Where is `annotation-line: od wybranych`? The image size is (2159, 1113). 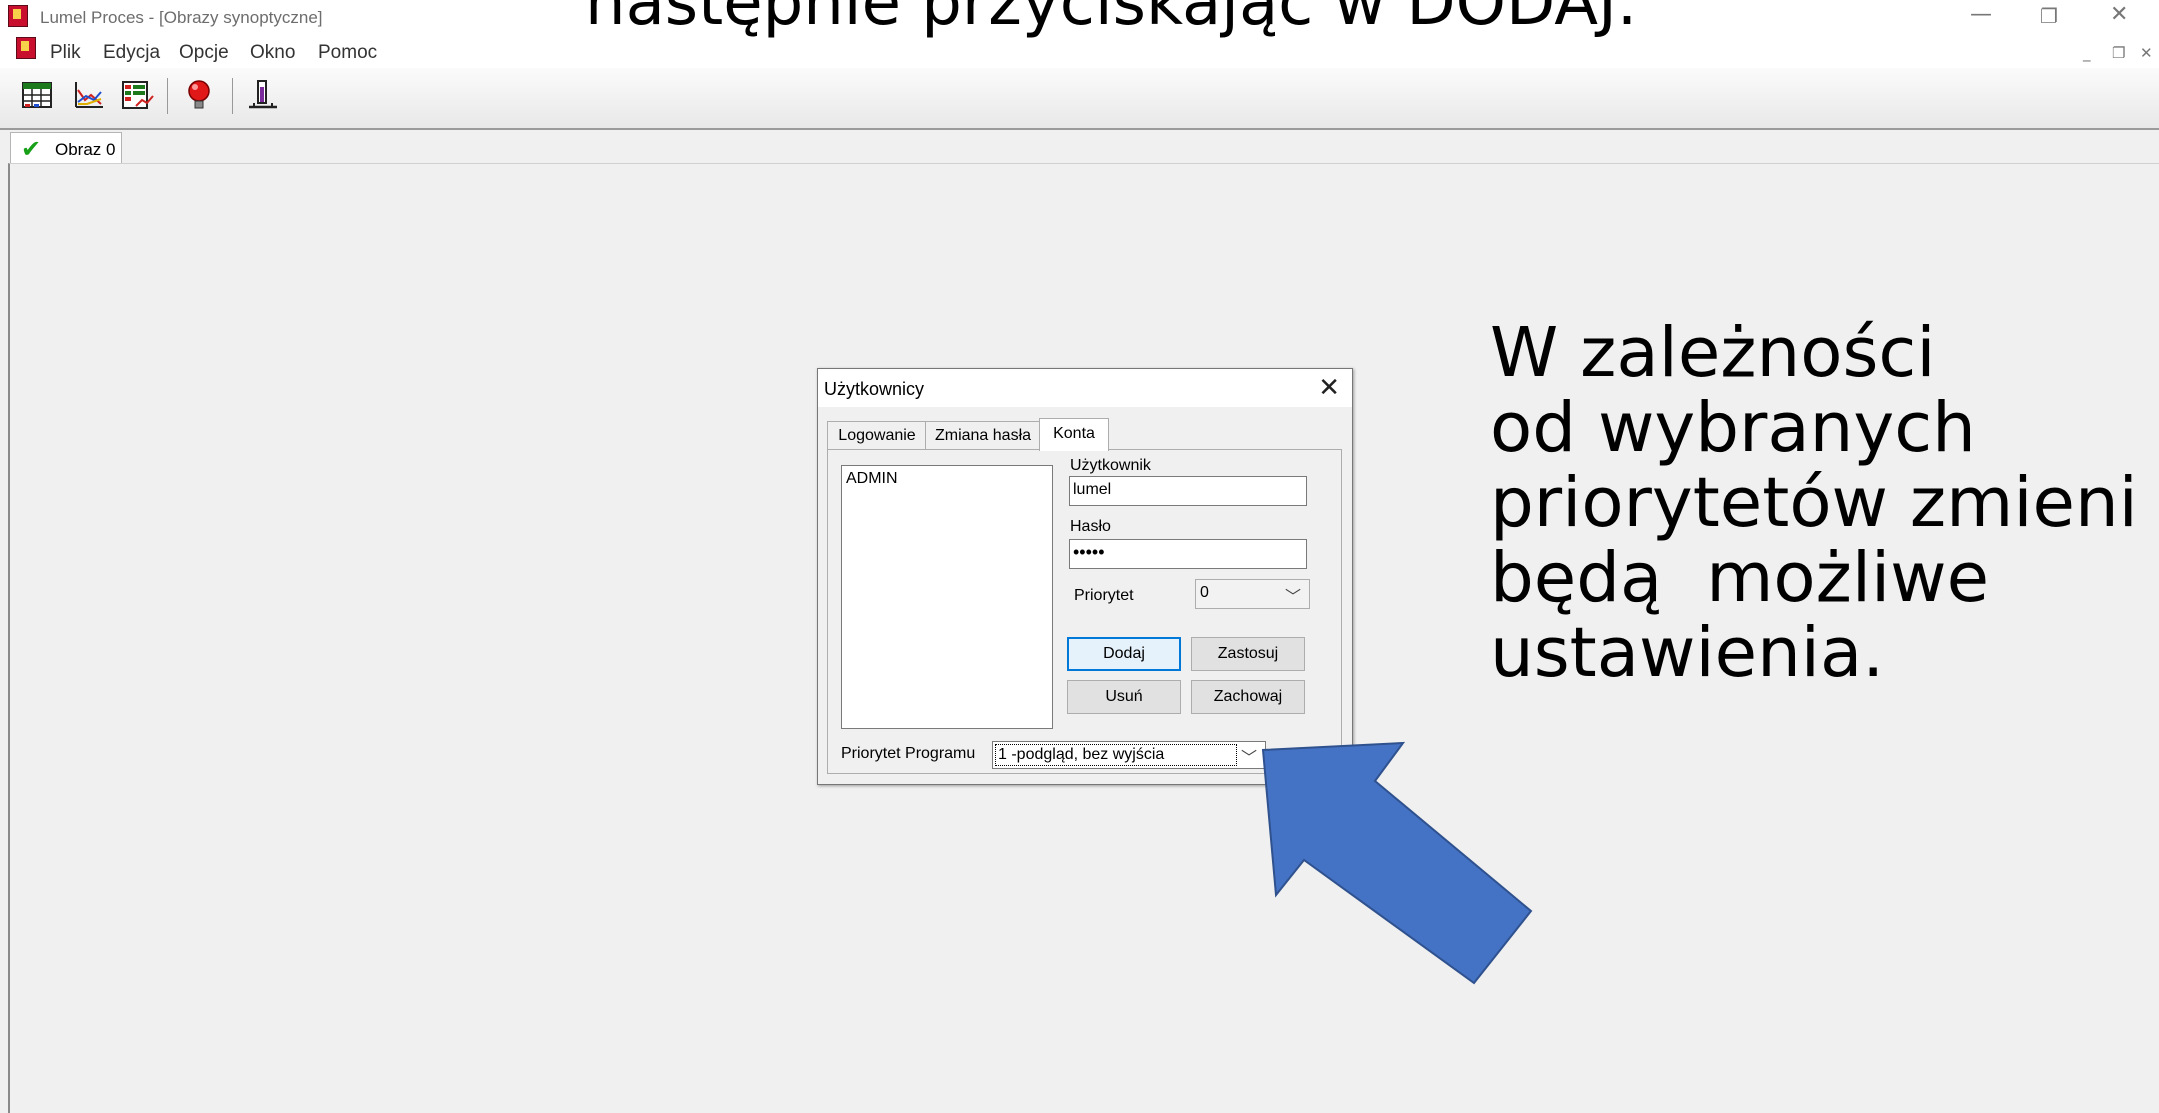 annotation-line: od wybranych is located at coordinates (1733, 428).